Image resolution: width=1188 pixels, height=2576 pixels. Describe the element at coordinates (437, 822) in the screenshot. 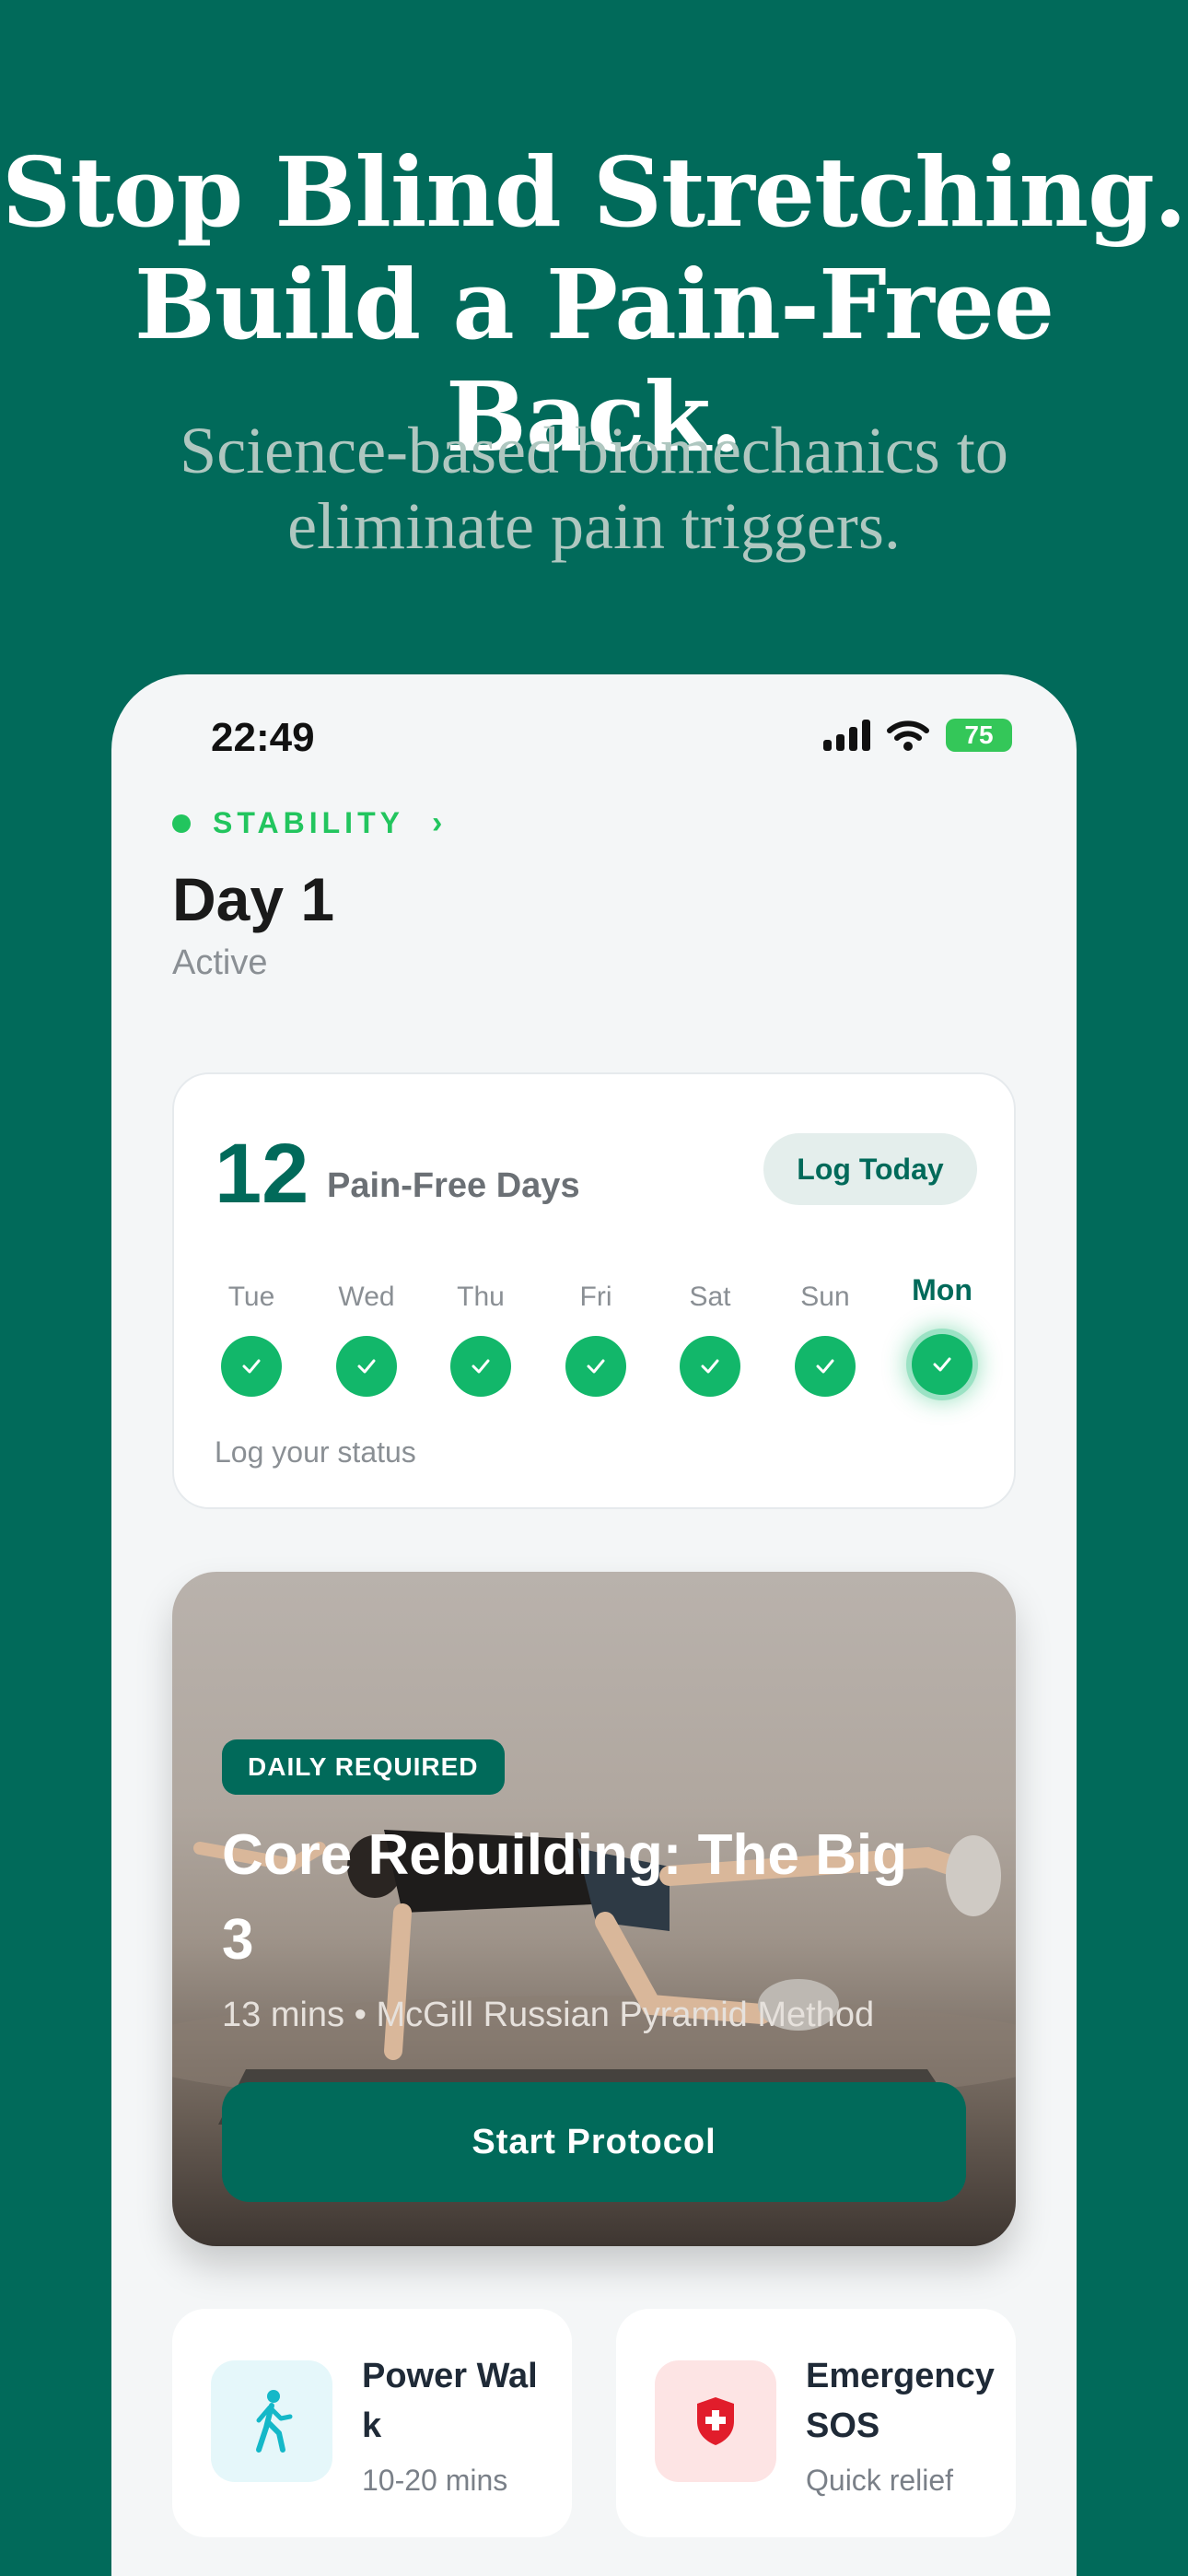

I see `chevron-right-icon: ›` at that location.